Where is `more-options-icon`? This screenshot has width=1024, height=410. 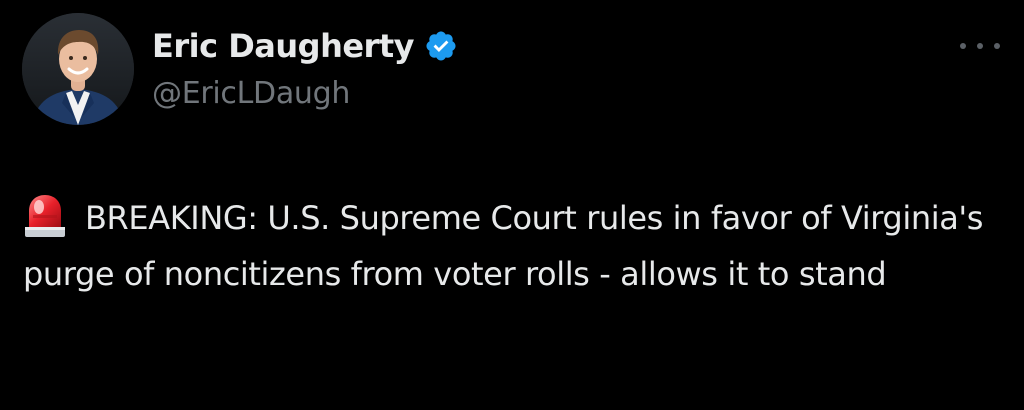 more-options-icon is located at coordinates (980, 46).